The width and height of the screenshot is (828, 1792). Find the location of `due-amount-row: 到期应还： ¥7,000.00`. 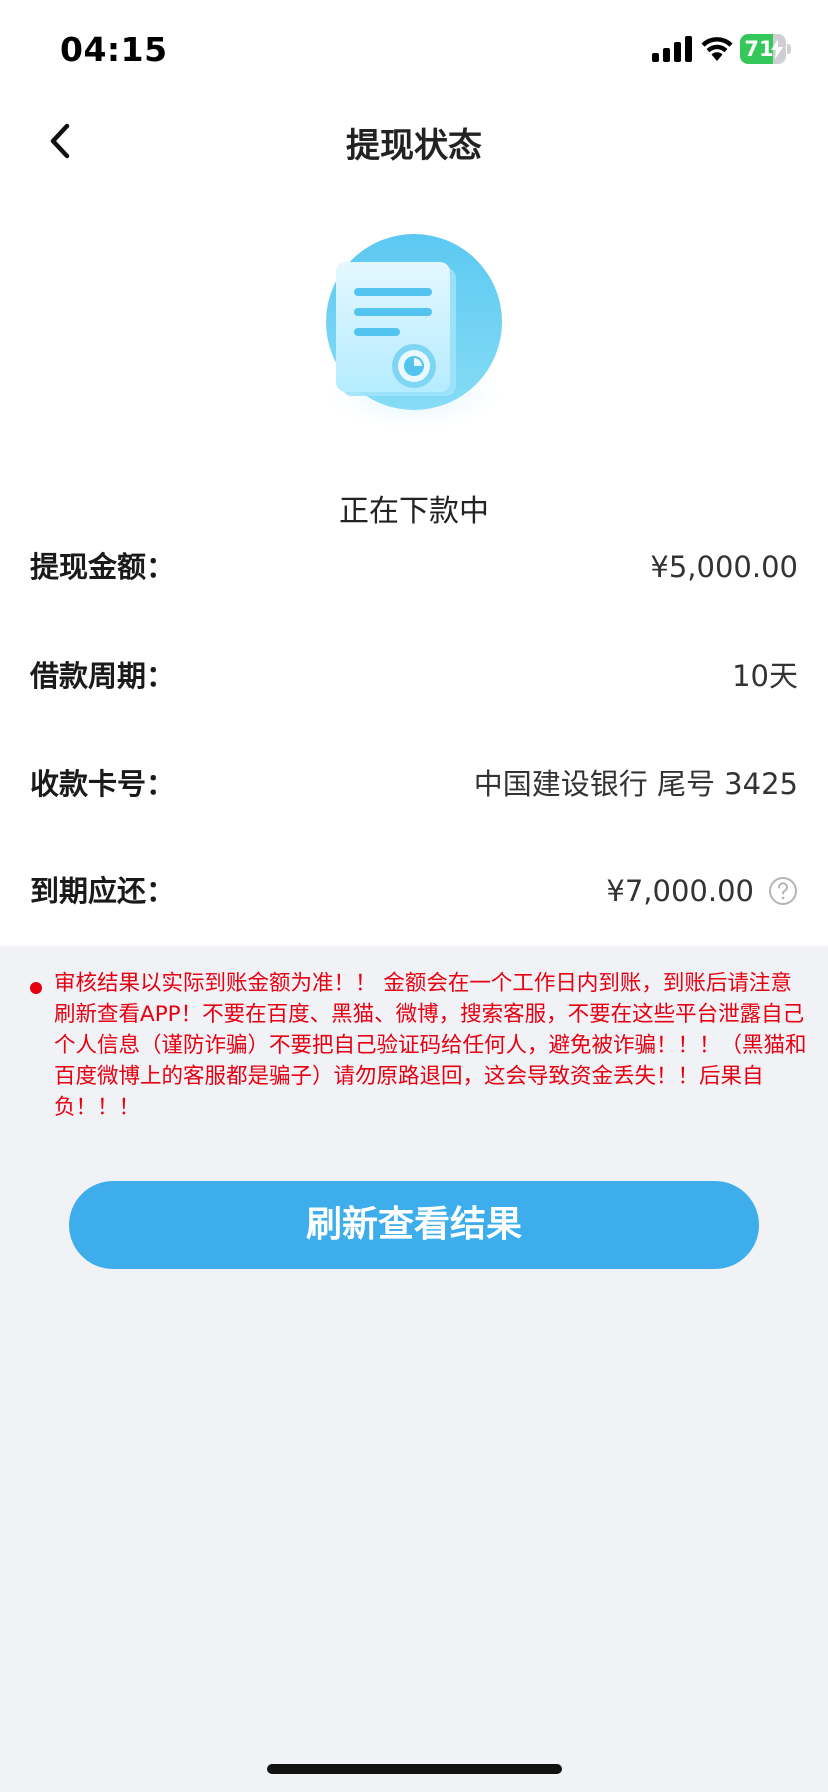

due-amount-row: 到期应还： ¥7,000.00 is located at coordinates (414, 891).